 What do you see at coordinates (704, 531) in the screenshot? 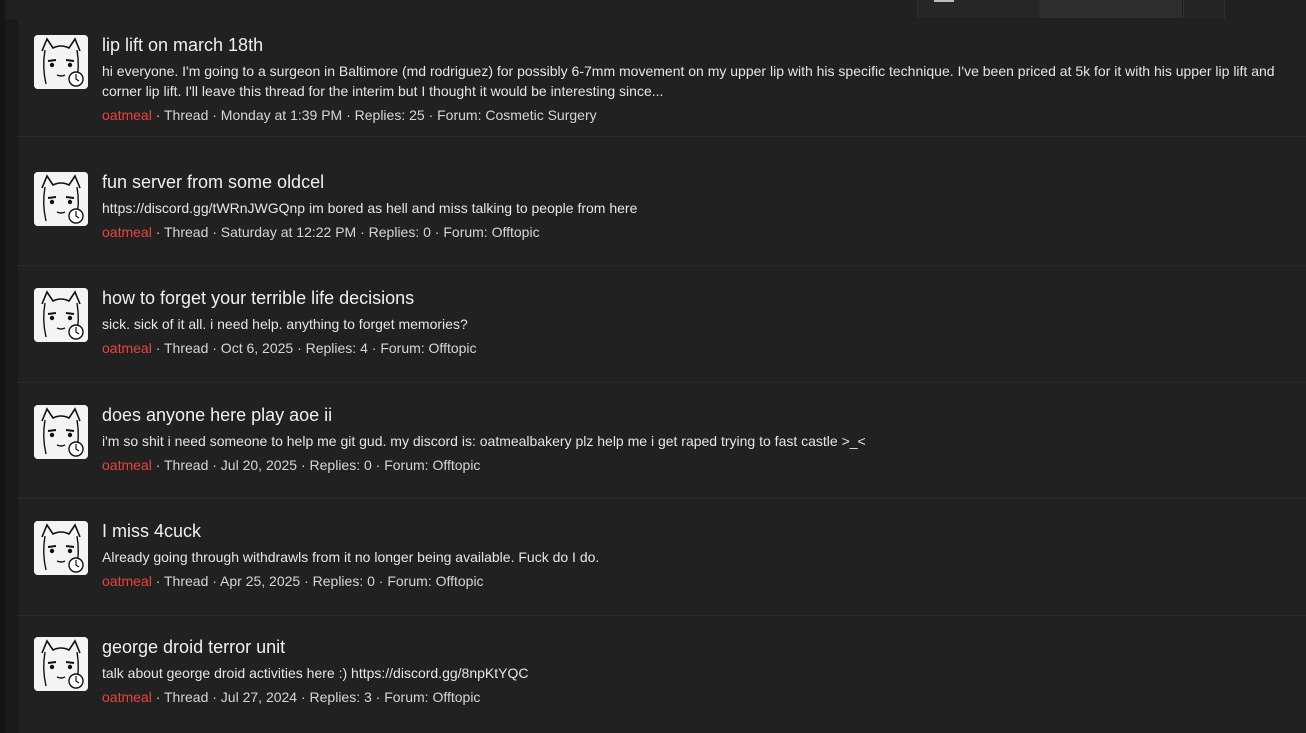
I see `thread-title: I miss 4cuck` at bounding box center [704, 531].